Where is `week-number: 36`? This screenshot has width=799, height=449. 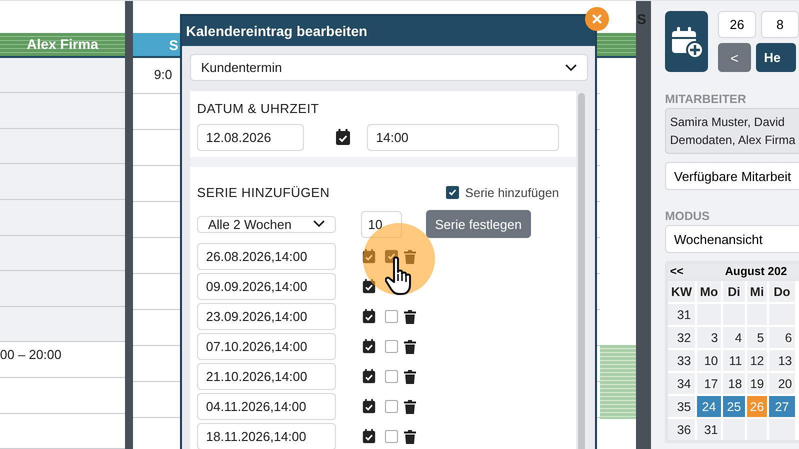 week-number: 36 is located at coordinates (681, 429).